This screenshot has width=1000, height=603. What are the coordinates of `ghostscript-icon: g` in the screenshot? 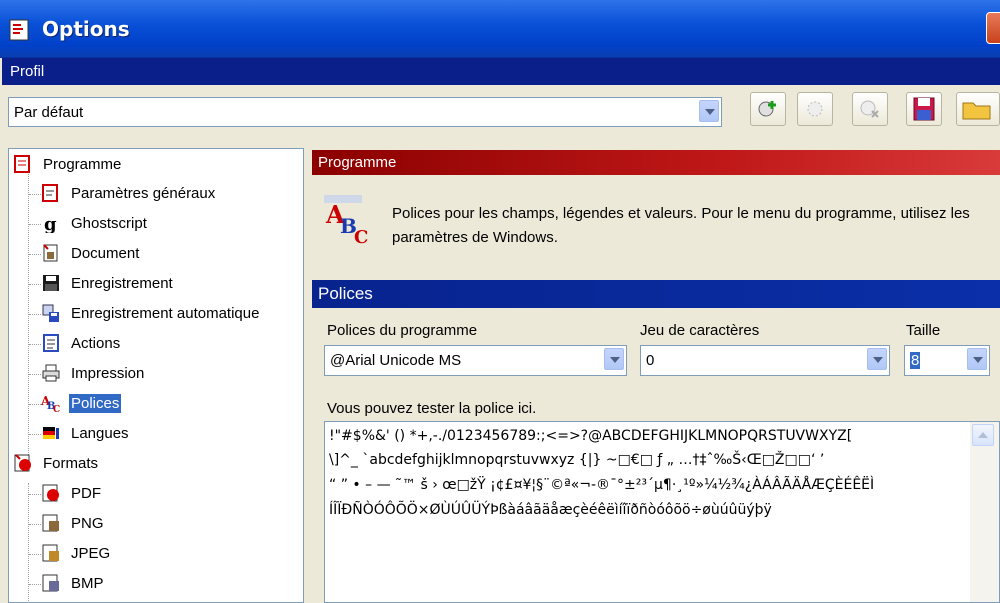 It's located at (50, 223).